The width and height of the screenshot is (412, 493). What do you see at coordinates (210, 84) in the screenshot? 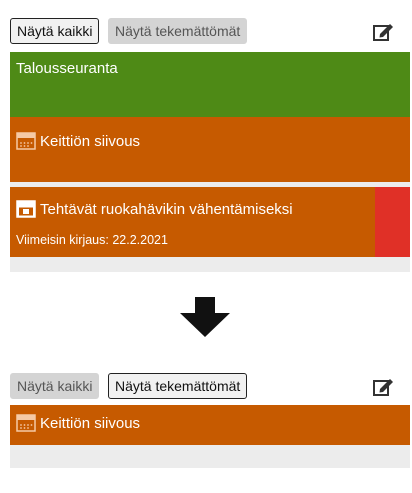
I see `task-item-talousseuranta: Talousseuranta` at bounding box center [210, 84].